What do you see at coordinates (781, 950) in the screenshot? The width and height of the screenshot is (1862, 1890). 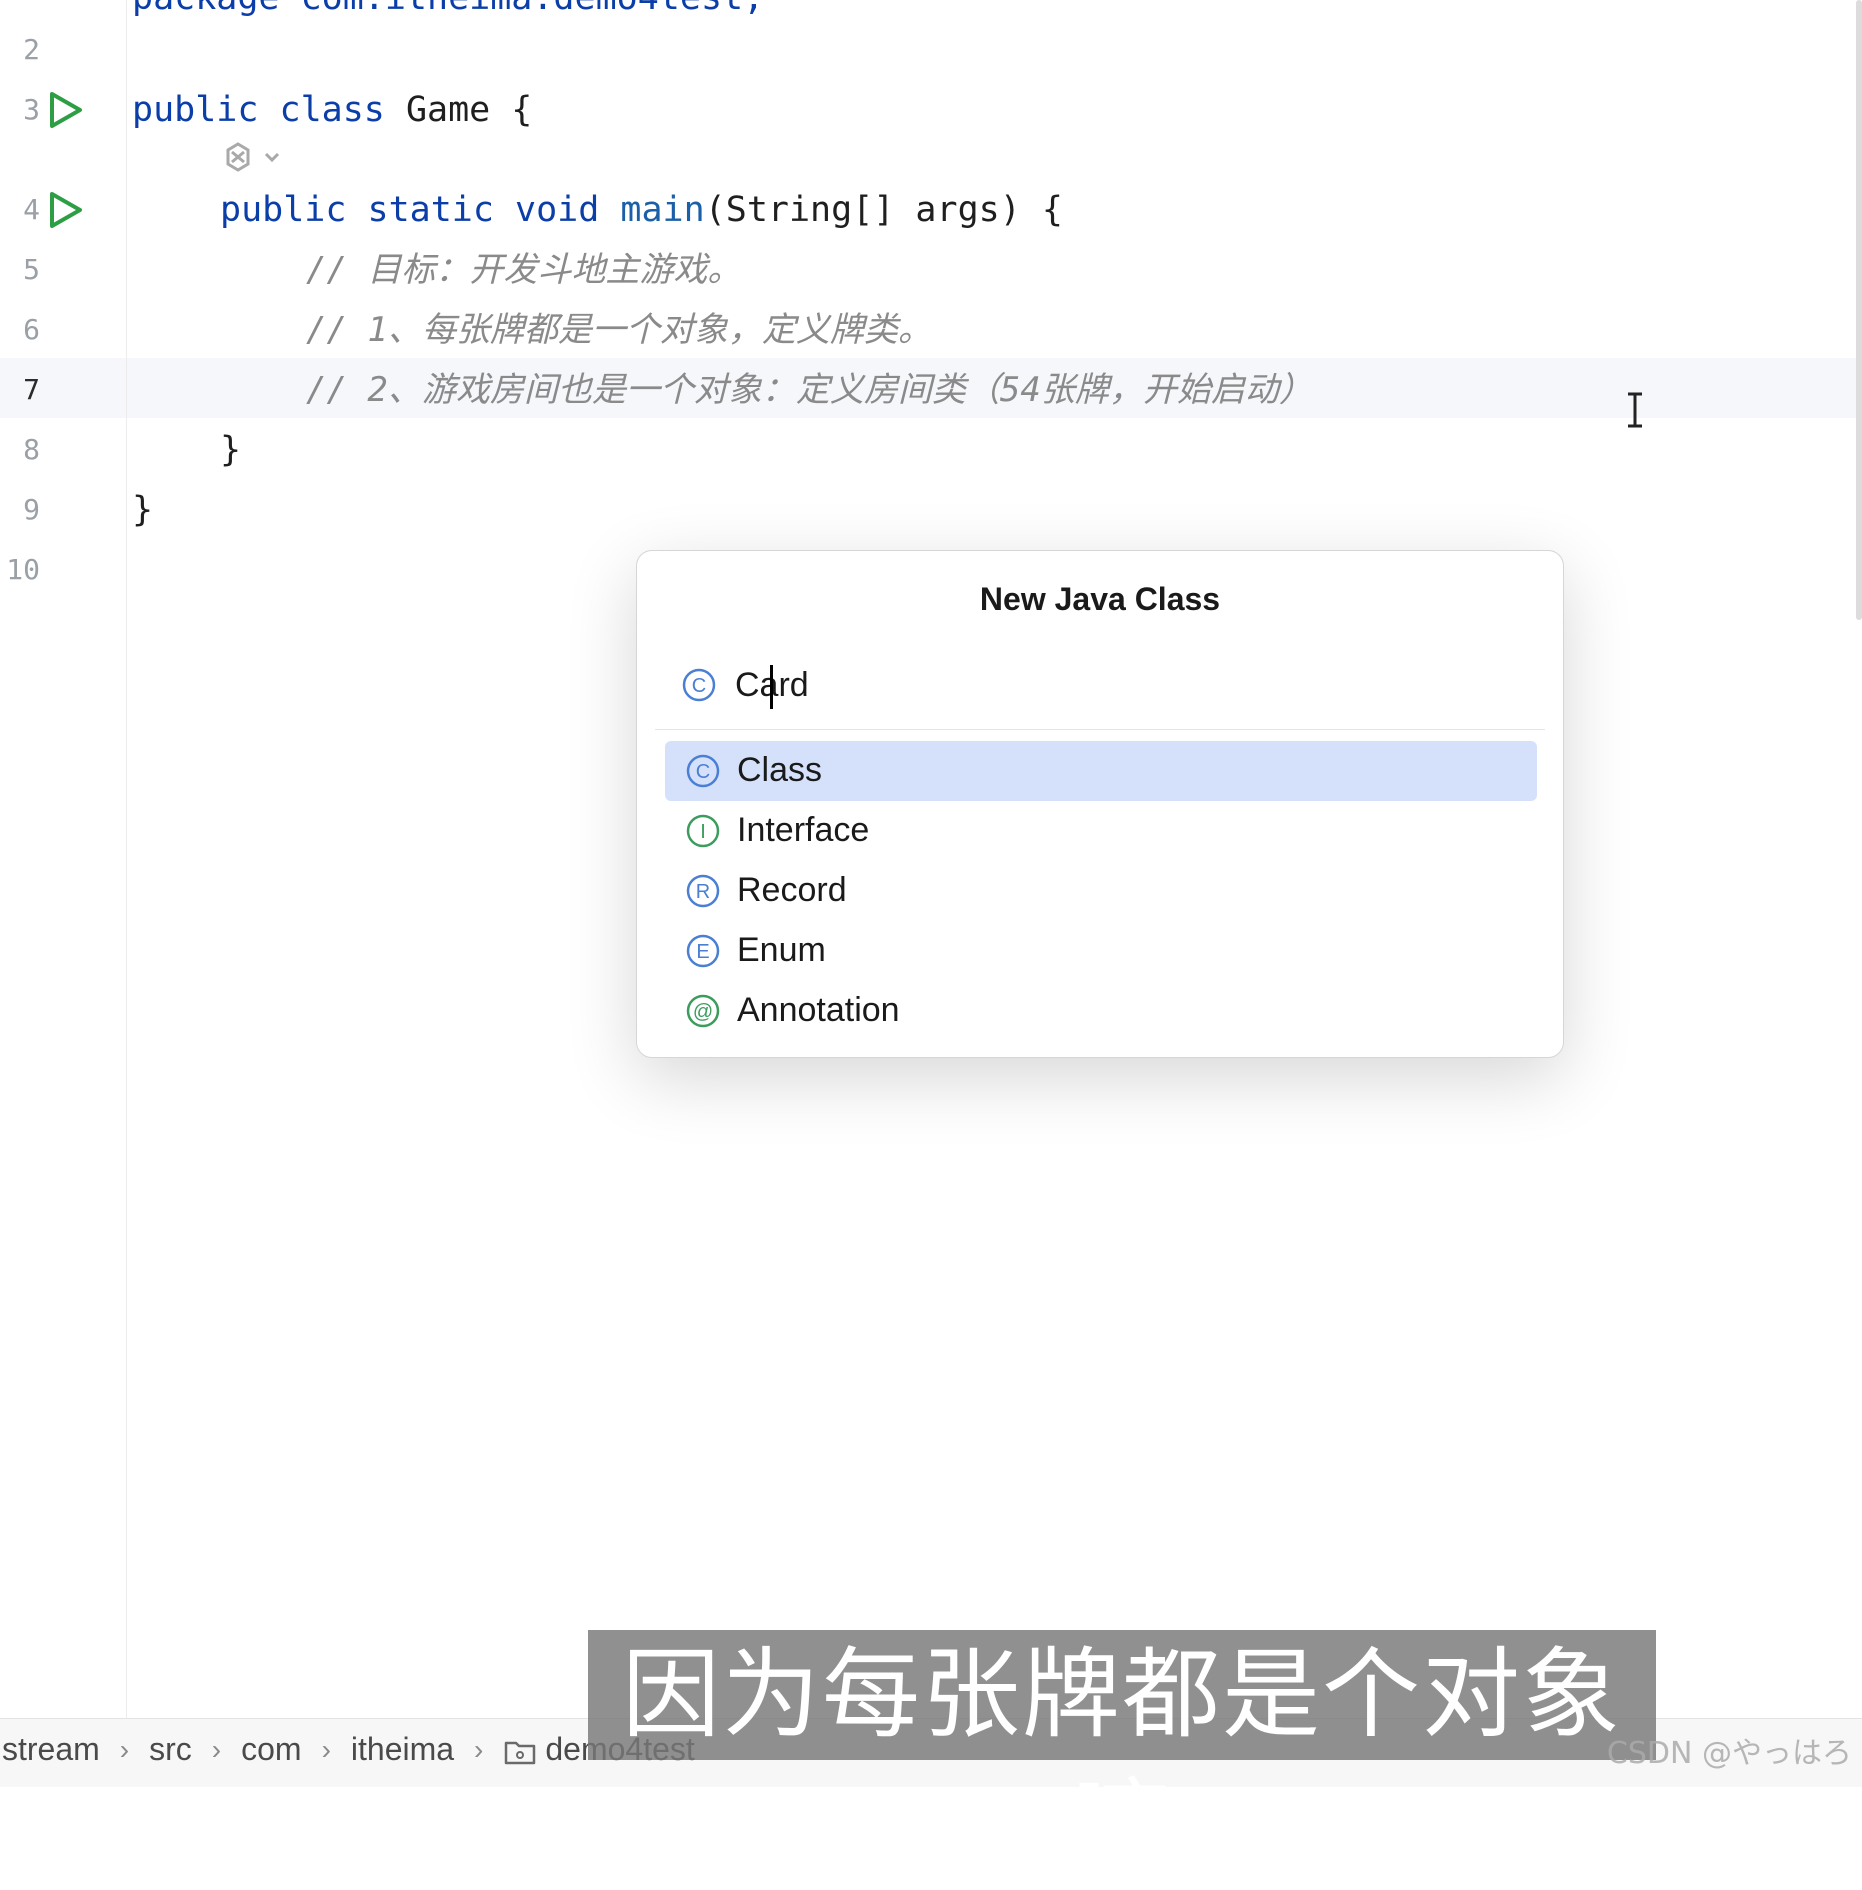 I see `kind-label: Enum` at bounding box center [781, 950].